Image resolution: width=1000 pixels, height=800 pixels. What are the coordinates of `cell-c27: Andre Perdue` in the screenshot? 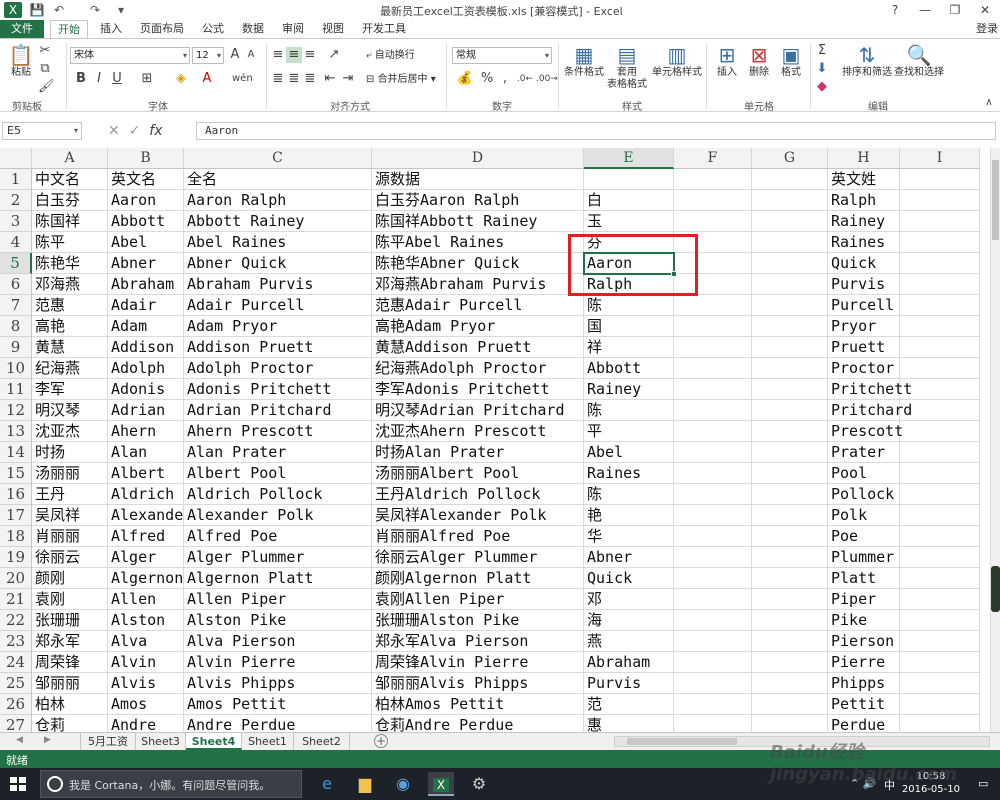 It's located at (278, 723).